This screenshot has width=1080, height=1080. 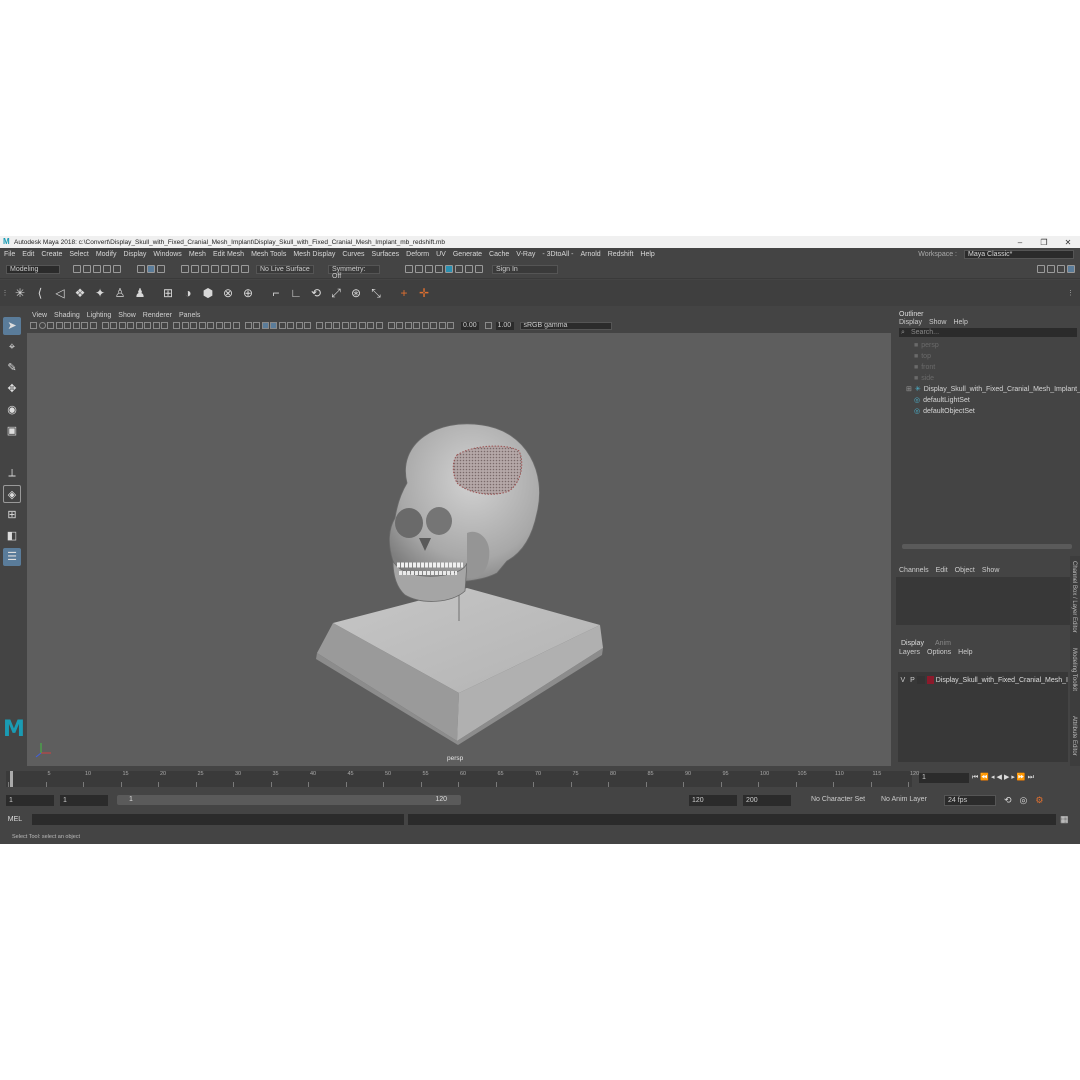 I want to click on select-tool-icon: ➤, so click(x=12, y=326).